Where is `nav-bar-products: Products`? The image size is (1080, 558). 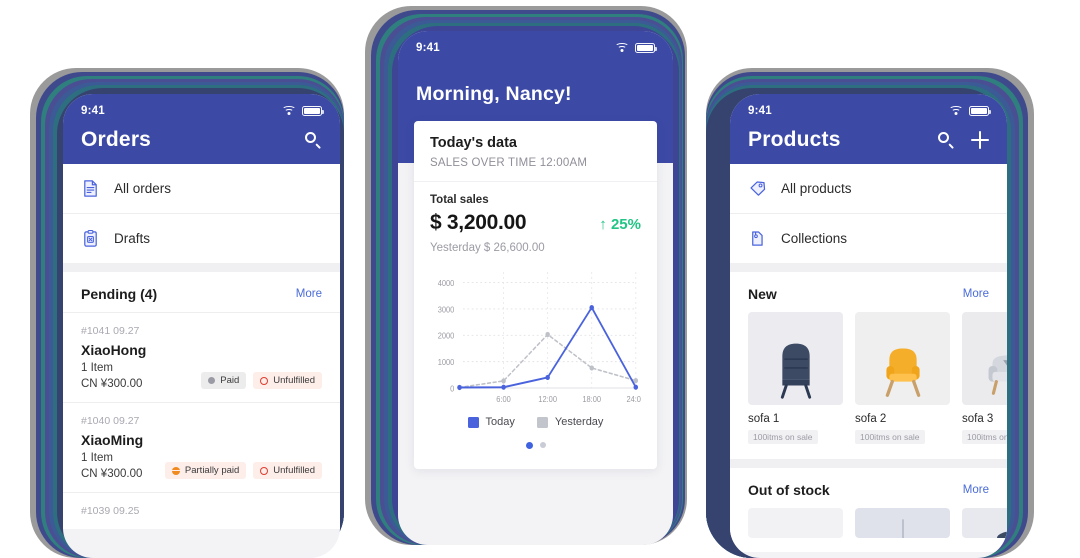 nav-bar-products: Products is located at coordinates (868, 146).